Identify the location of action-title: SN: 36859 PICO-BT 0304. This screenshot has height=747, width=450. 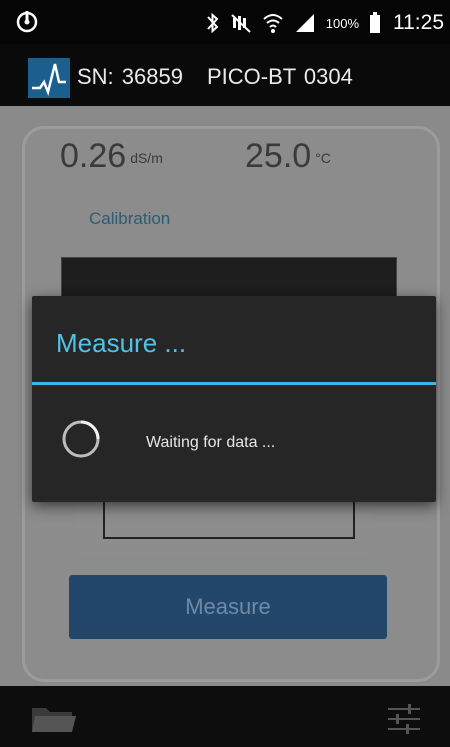
(215, 77).